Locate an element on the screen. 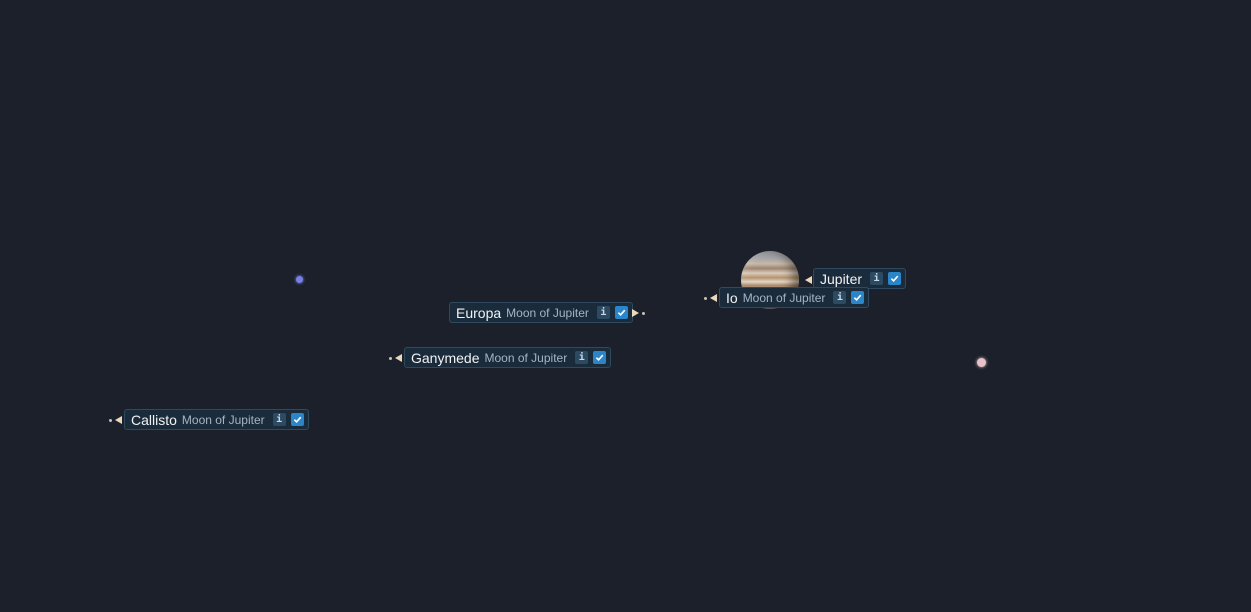 The width and height of the screenshot is (1251, 612). europa-label: Europa Moon of Jupiter i is located at coordinates (541, 312).